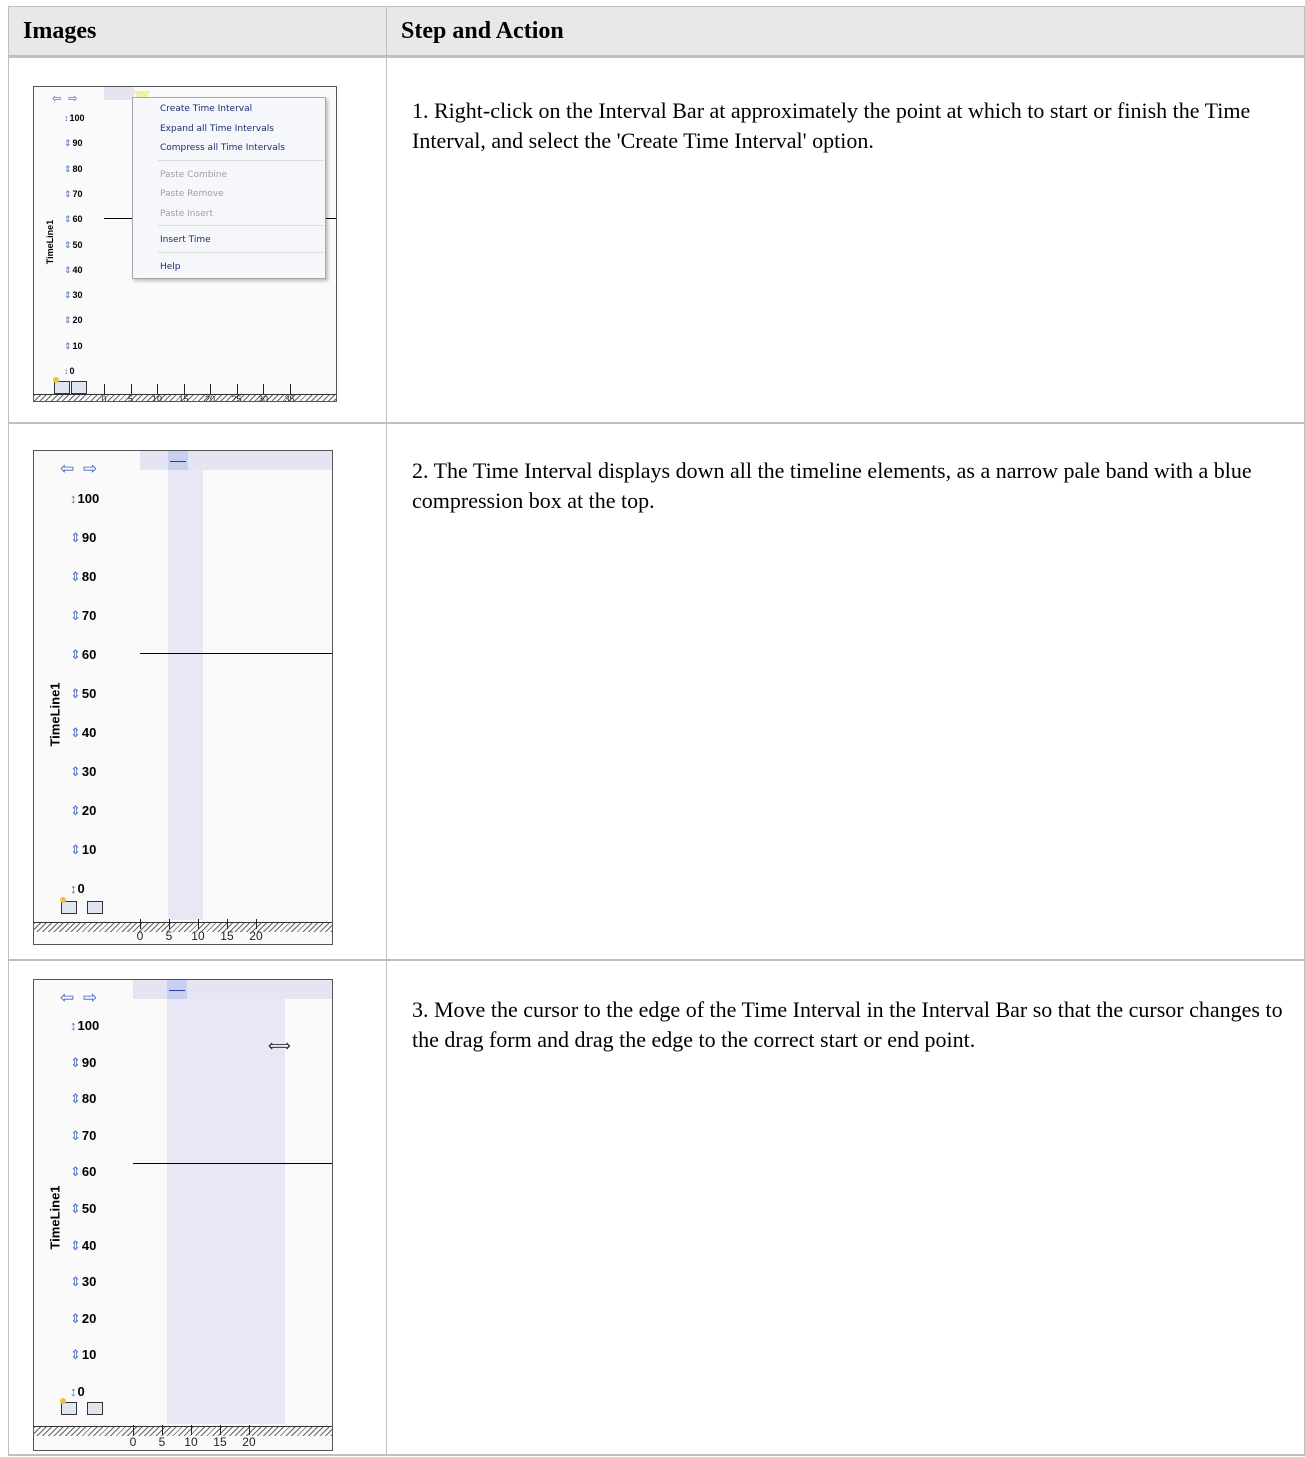 The height and width of the screenshot is (1457, 1305). I want to click on timeline-state-line, so click(236, 653).